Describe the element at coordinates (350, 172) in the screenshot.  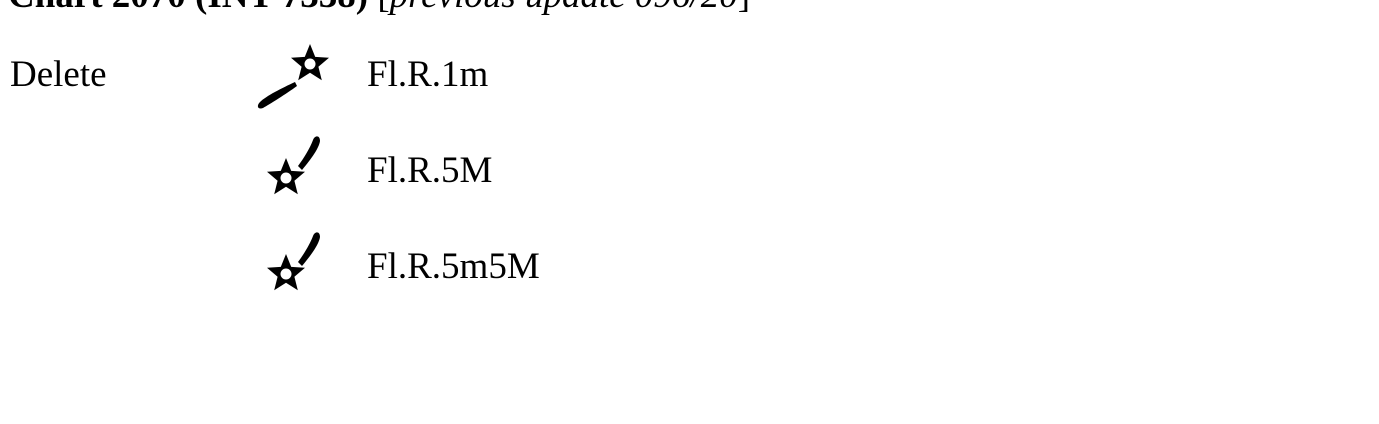
I see `light-entry: Fl.R.5M` at that location.